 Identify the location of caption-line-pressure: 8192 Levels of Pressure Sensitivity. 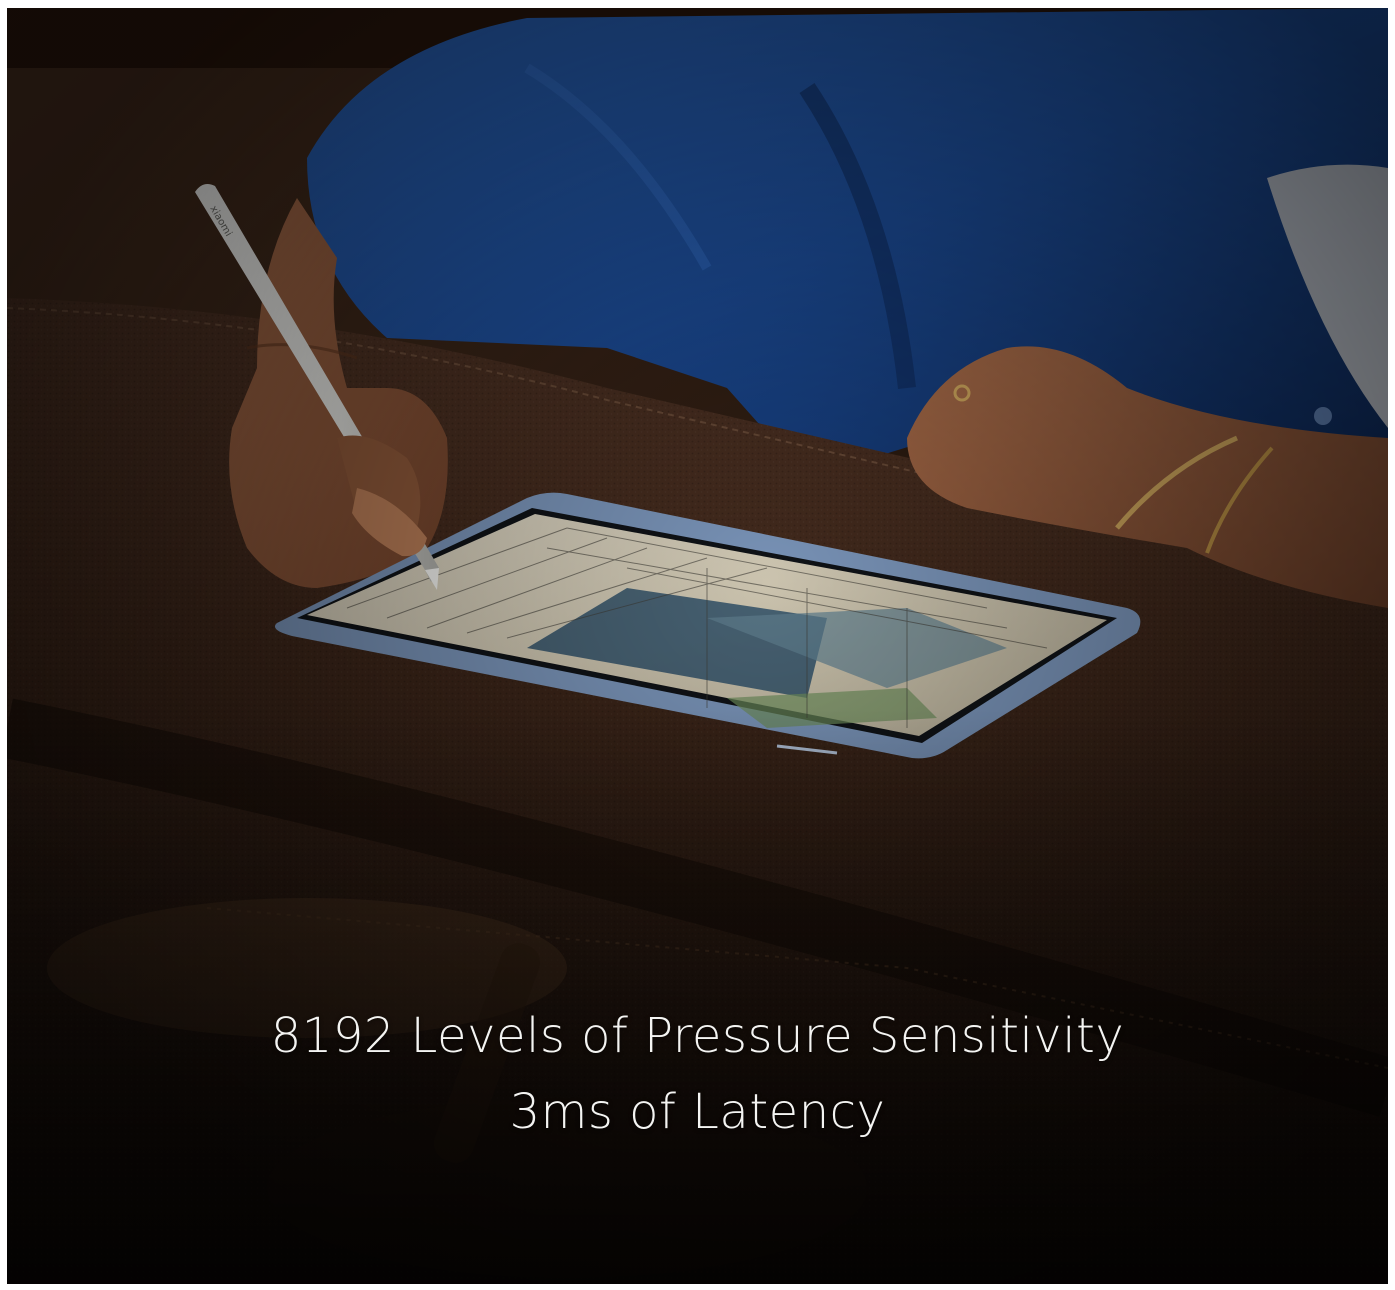
(697, 1036).